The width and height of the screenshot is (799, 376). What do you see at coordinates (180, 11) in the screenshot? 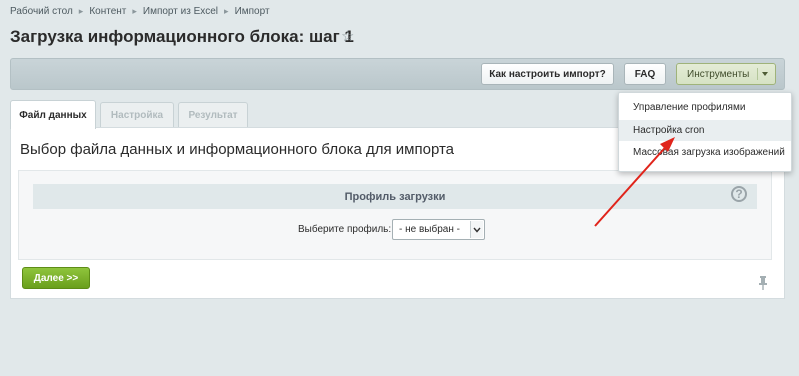
I see `breadcrumb-excel-import: Импорт из Excel` at bounding box center [180, 11].